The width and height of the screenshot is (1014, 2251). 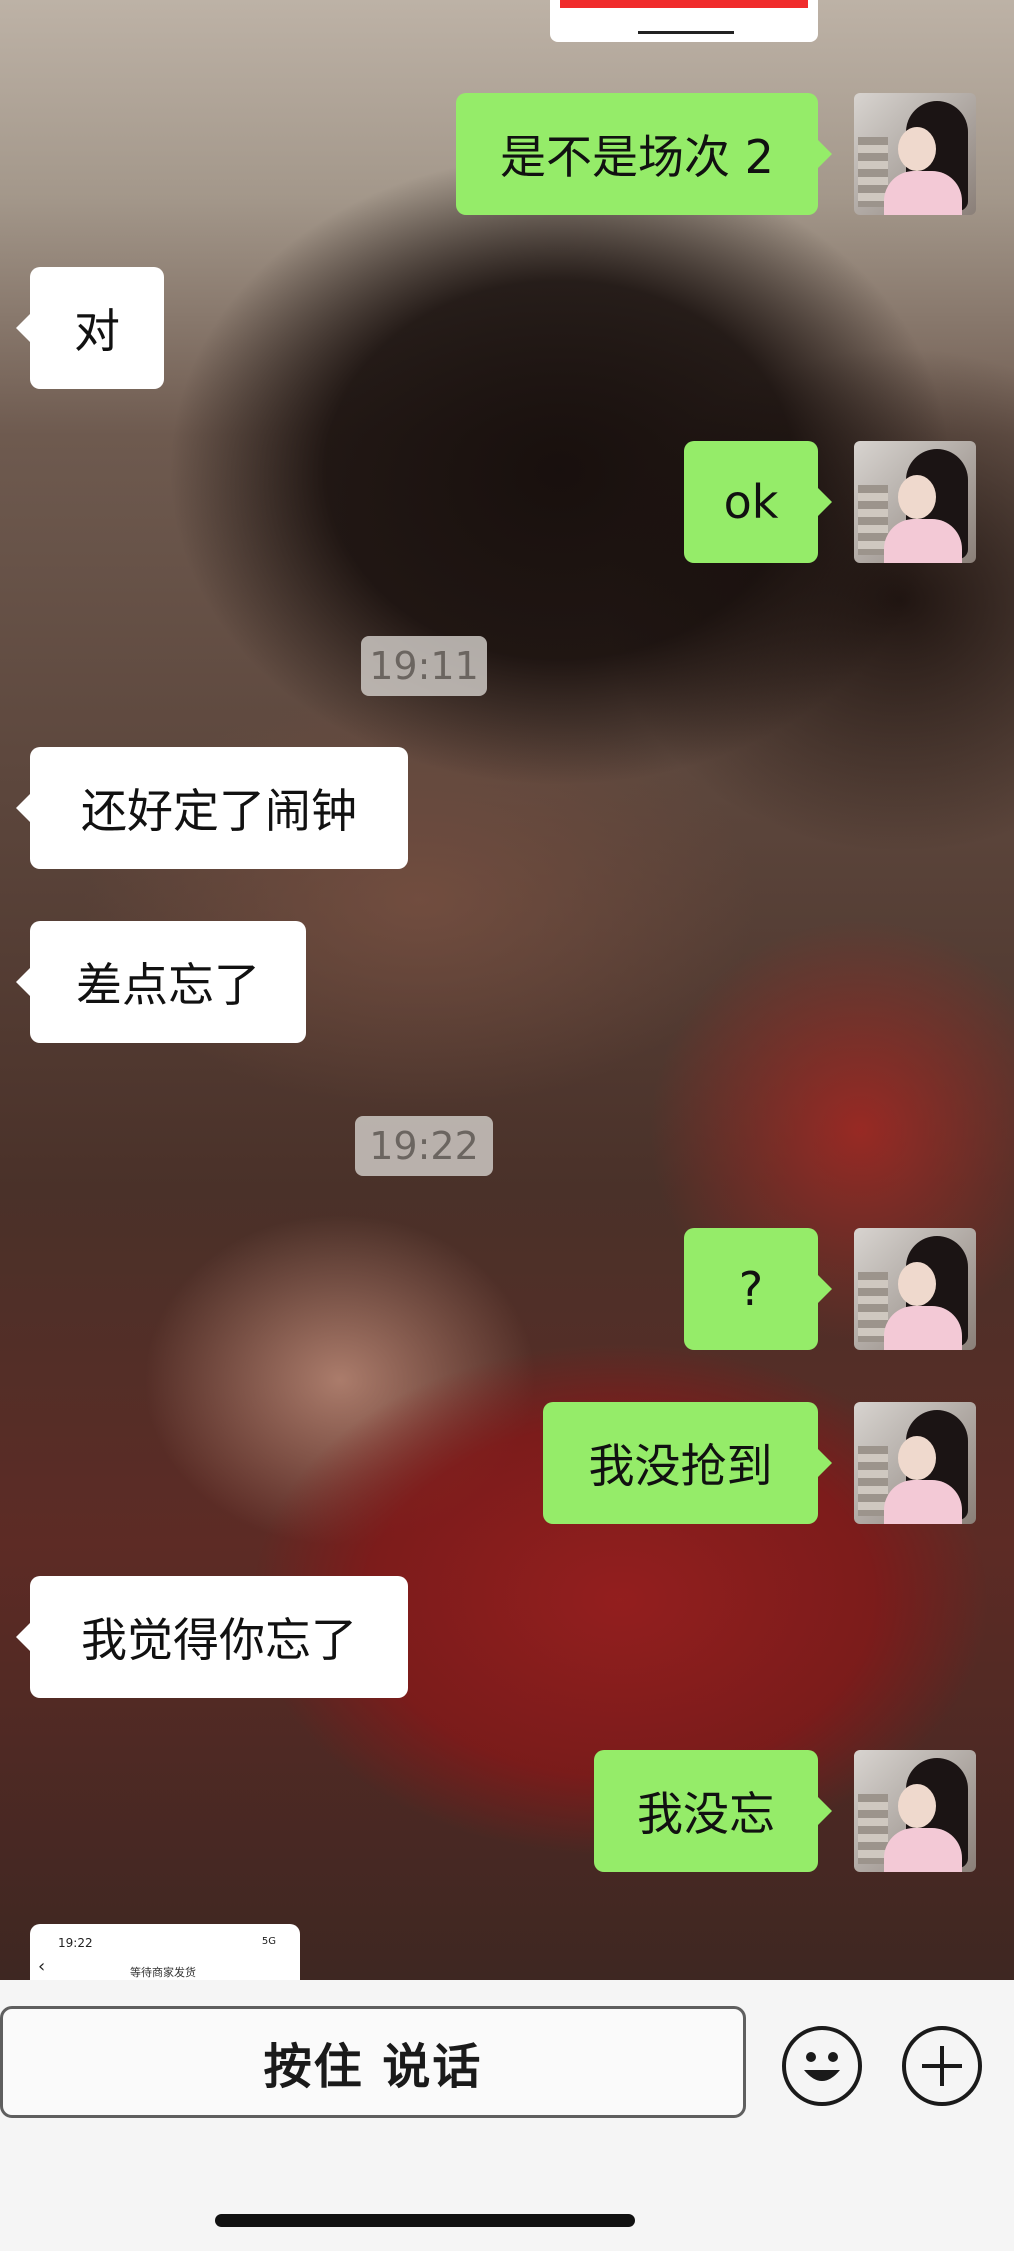 What do you see at coordinates (424, 666) in the screenshot?
I see `timestamp: 19:11` at bounding box center [424, 666].